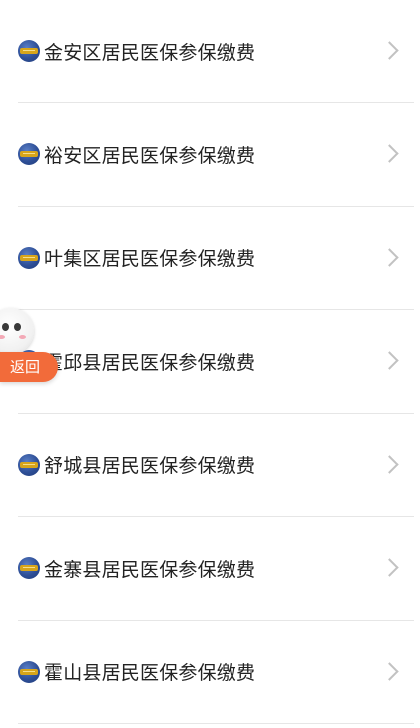  I want to click on list-item-label: 裕安区居民医保参保缴费, so click(150, 155).